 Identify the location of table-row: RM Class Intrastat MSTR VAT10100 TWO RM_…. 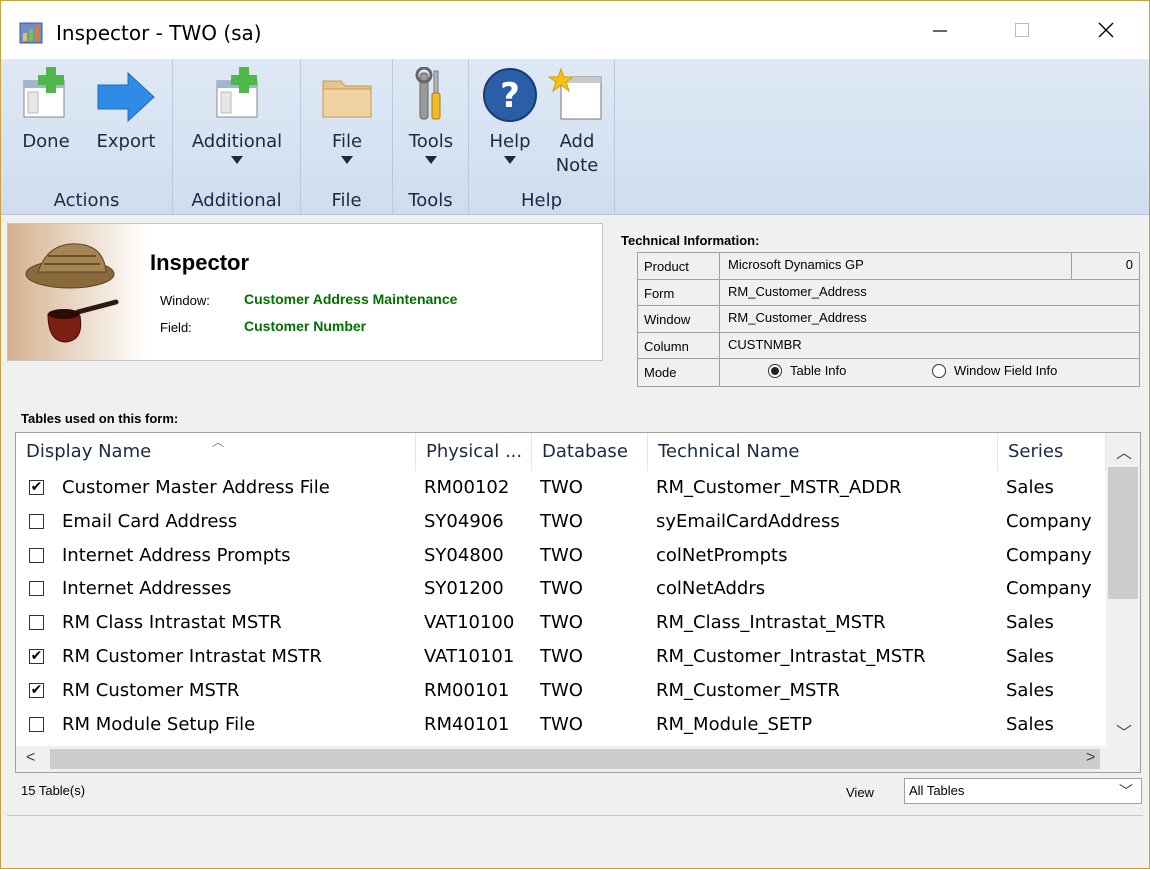
(561, 623).